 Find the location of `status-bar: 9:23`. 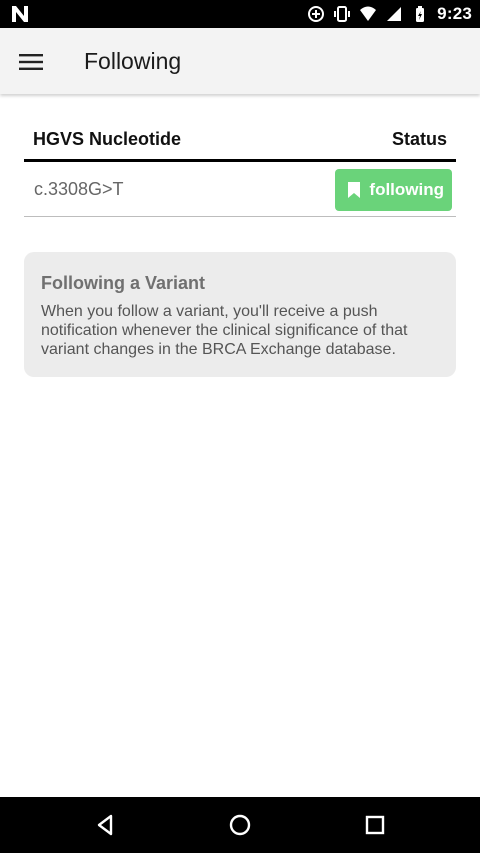

status-bar: 9:23 is located at coordinates (240, 14).